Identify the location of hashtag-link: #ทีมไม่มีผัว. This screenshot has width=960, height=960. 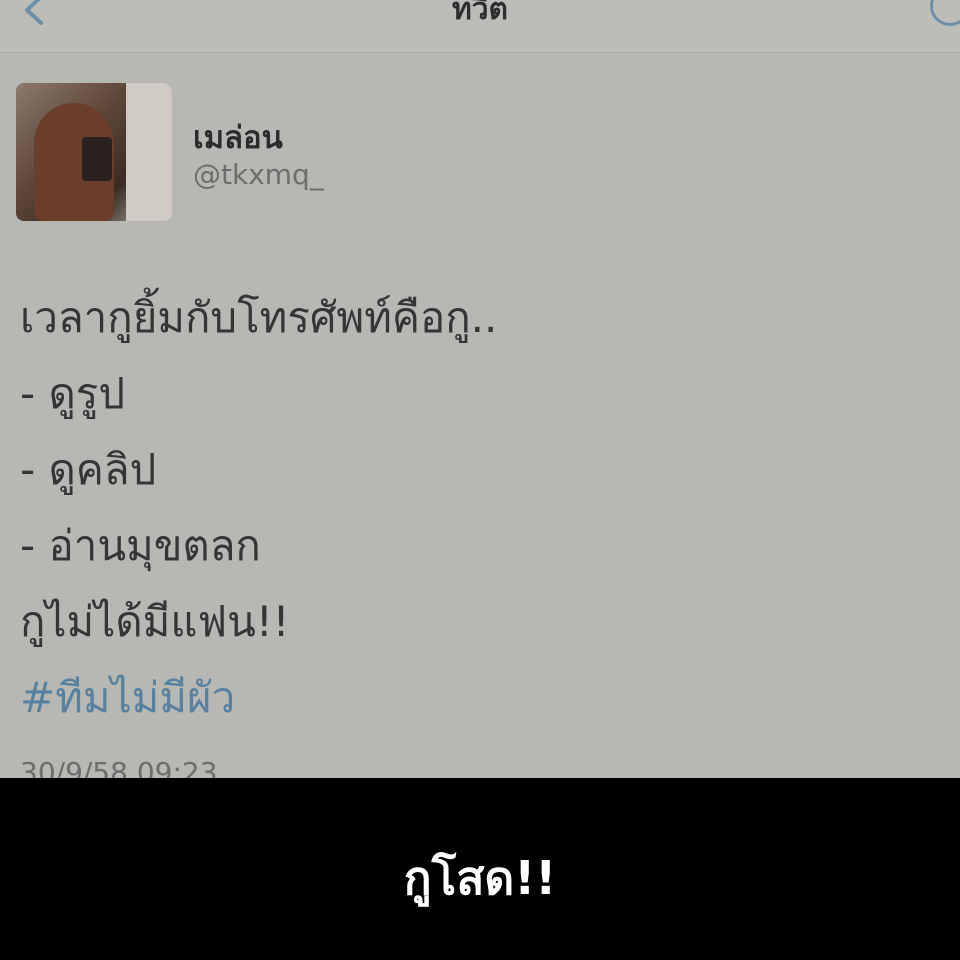
(480, 698).